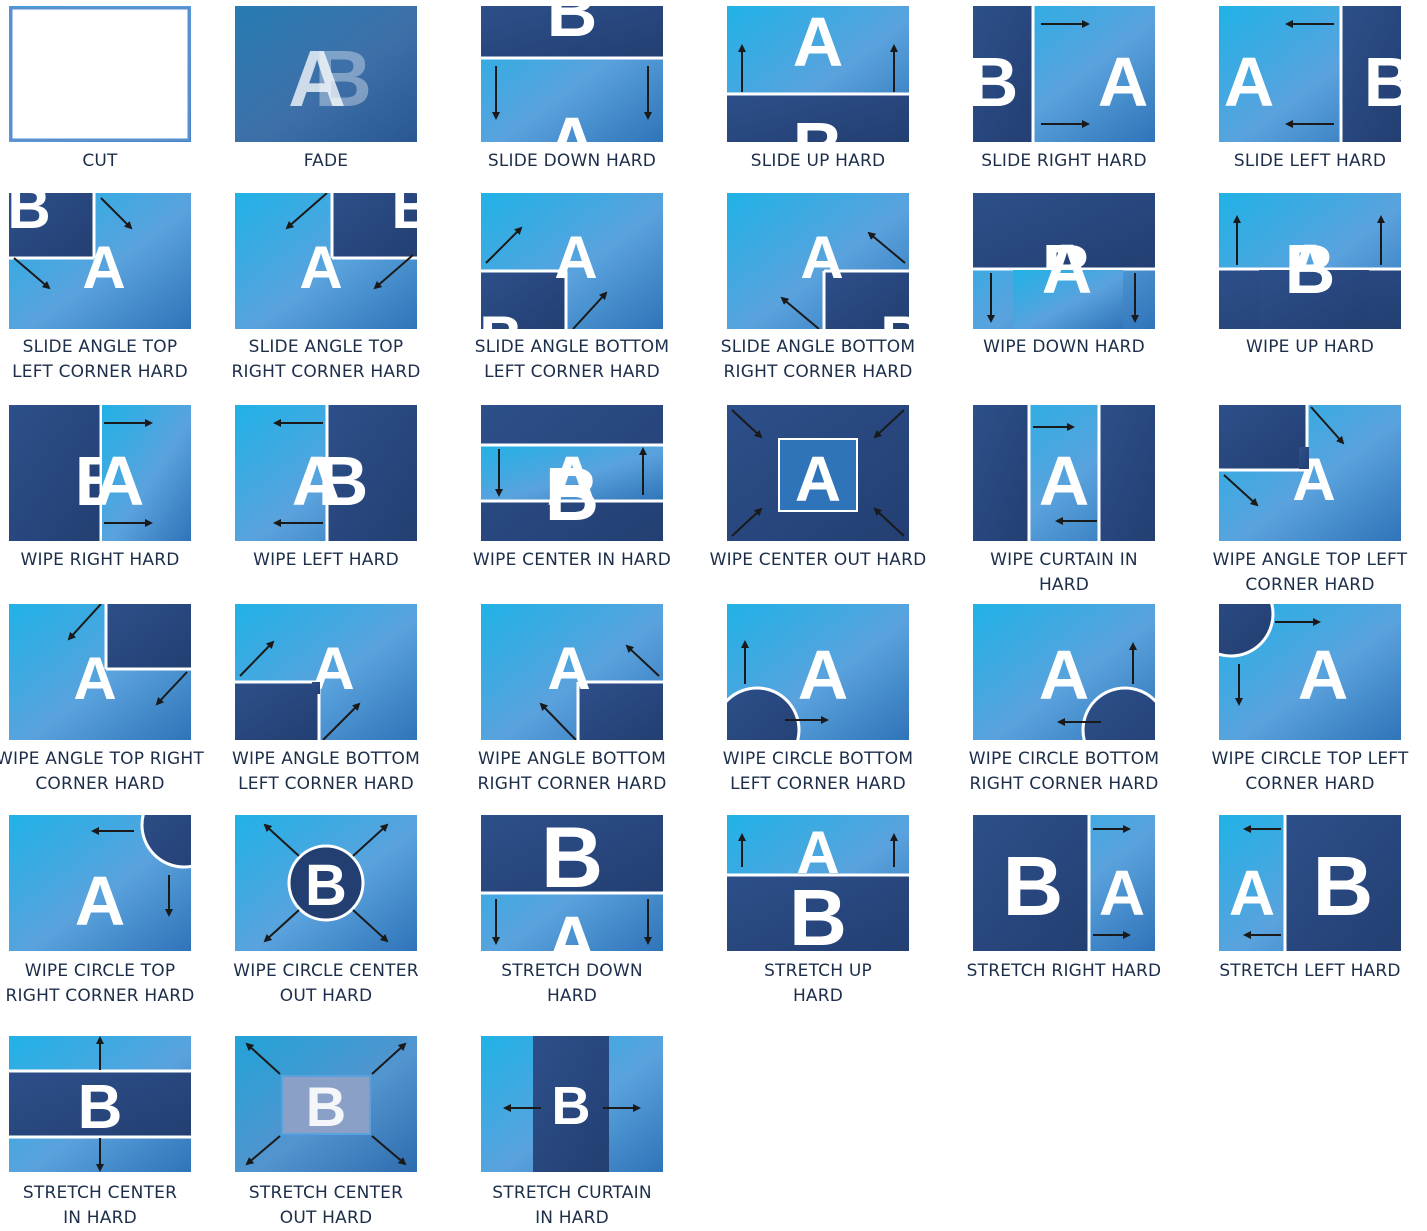 The height and width of the screenshot is (1231, 1427). Describe the element at coordinates (100, 883) in the screenshot. I see `wipe-circle-tr-thumbnail-icon: A` at that location.